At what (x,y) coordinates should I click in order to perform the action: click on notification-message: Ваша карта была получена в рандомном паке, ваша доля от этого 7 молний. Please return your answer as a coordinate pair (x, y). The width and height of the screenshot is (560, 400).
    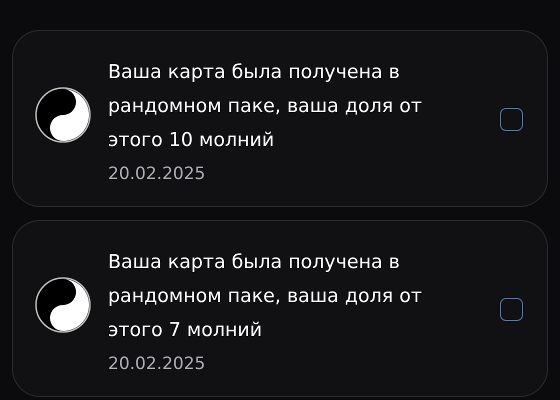
    Looking at the image, I should click on (265, 296).